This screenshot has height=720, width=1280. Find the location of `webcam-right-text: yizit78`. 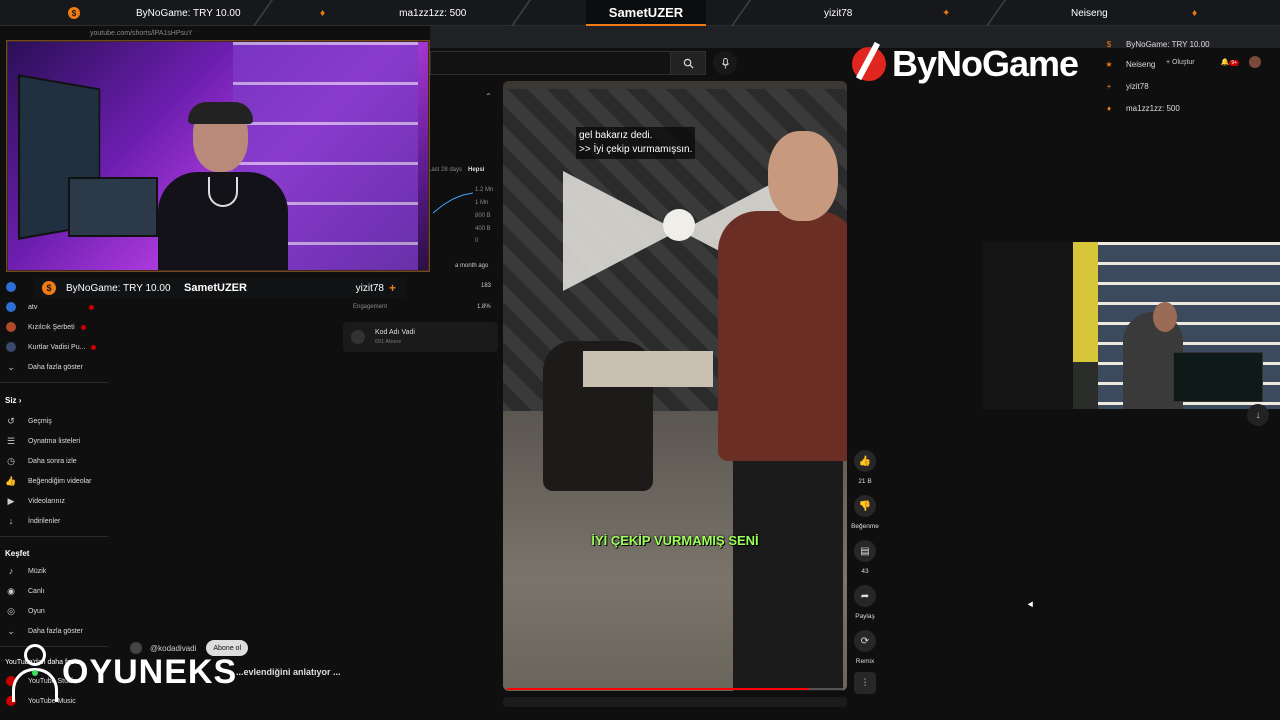

webcam-right-text: yizit78 is located at coordinates (369, 288).